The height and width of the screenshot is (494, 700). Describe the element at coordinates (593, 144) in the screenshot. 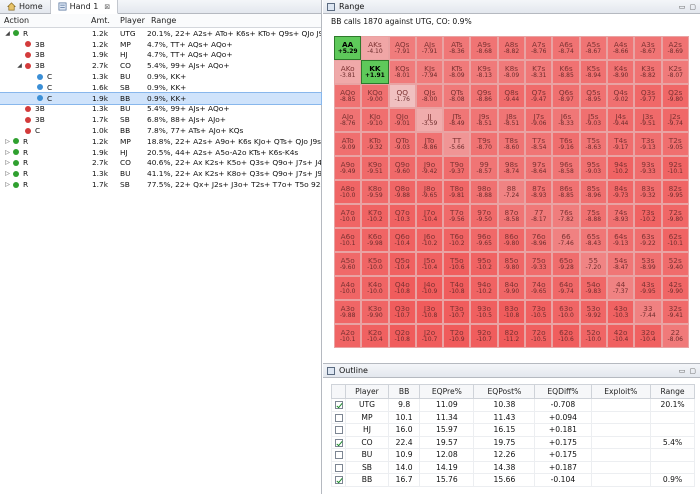

I see `hand-cell: T5s -8.63` at that location.